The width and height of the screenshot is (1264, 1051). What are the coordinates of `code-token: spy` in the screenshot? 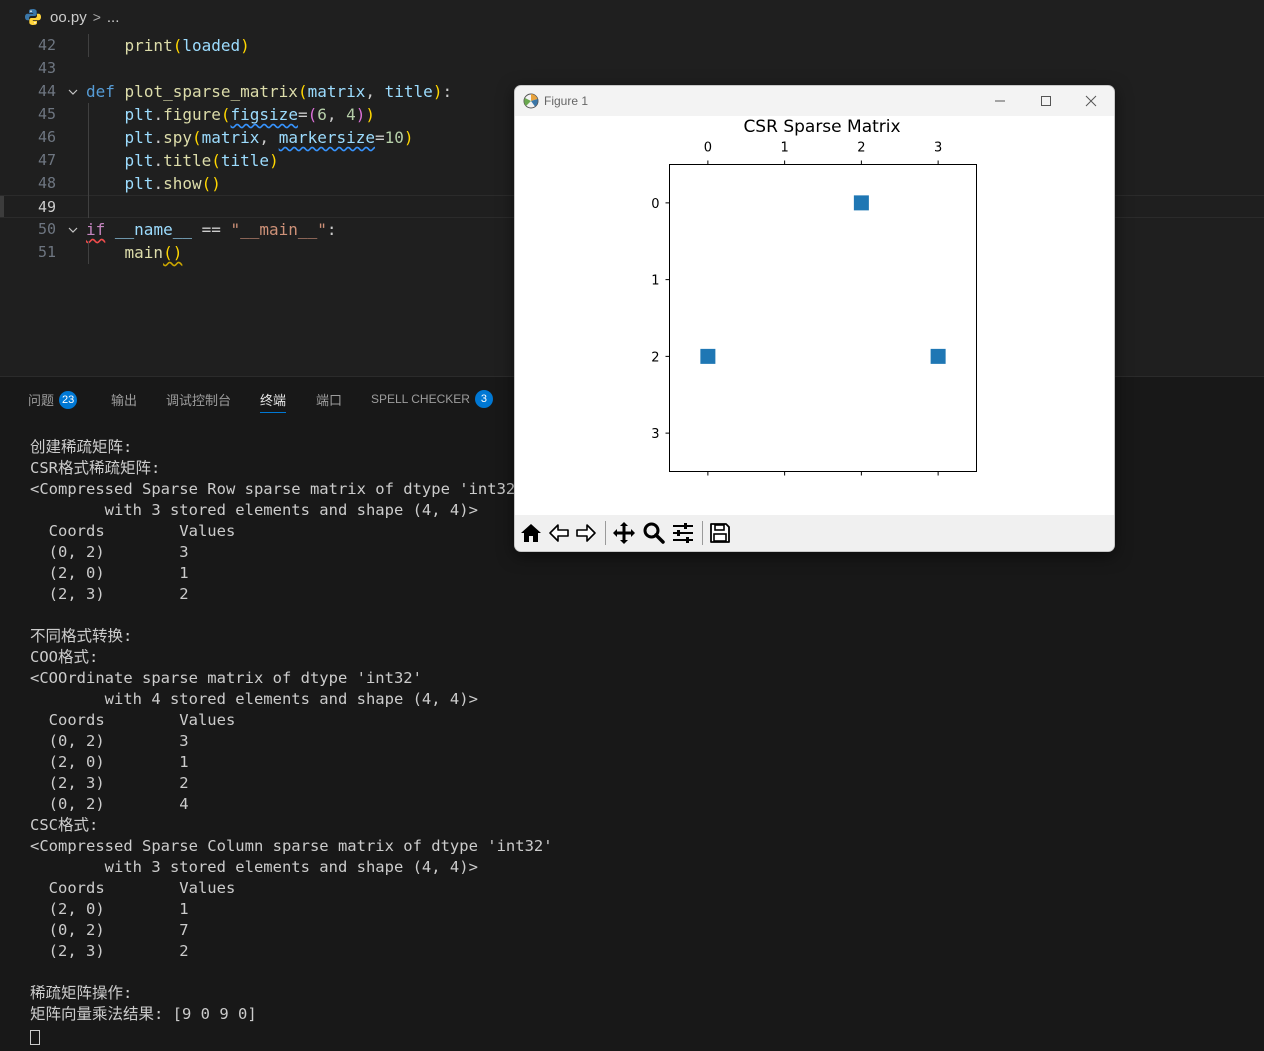 It's located at (177, 137).